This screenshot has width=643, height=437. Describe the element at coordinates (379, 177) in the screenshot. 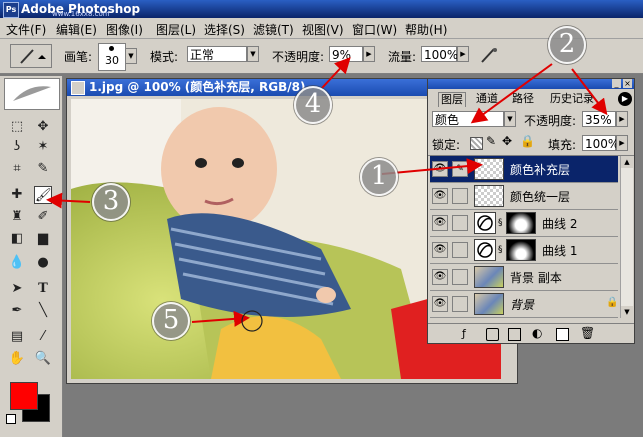

I see `callout-1: 1` at that location.